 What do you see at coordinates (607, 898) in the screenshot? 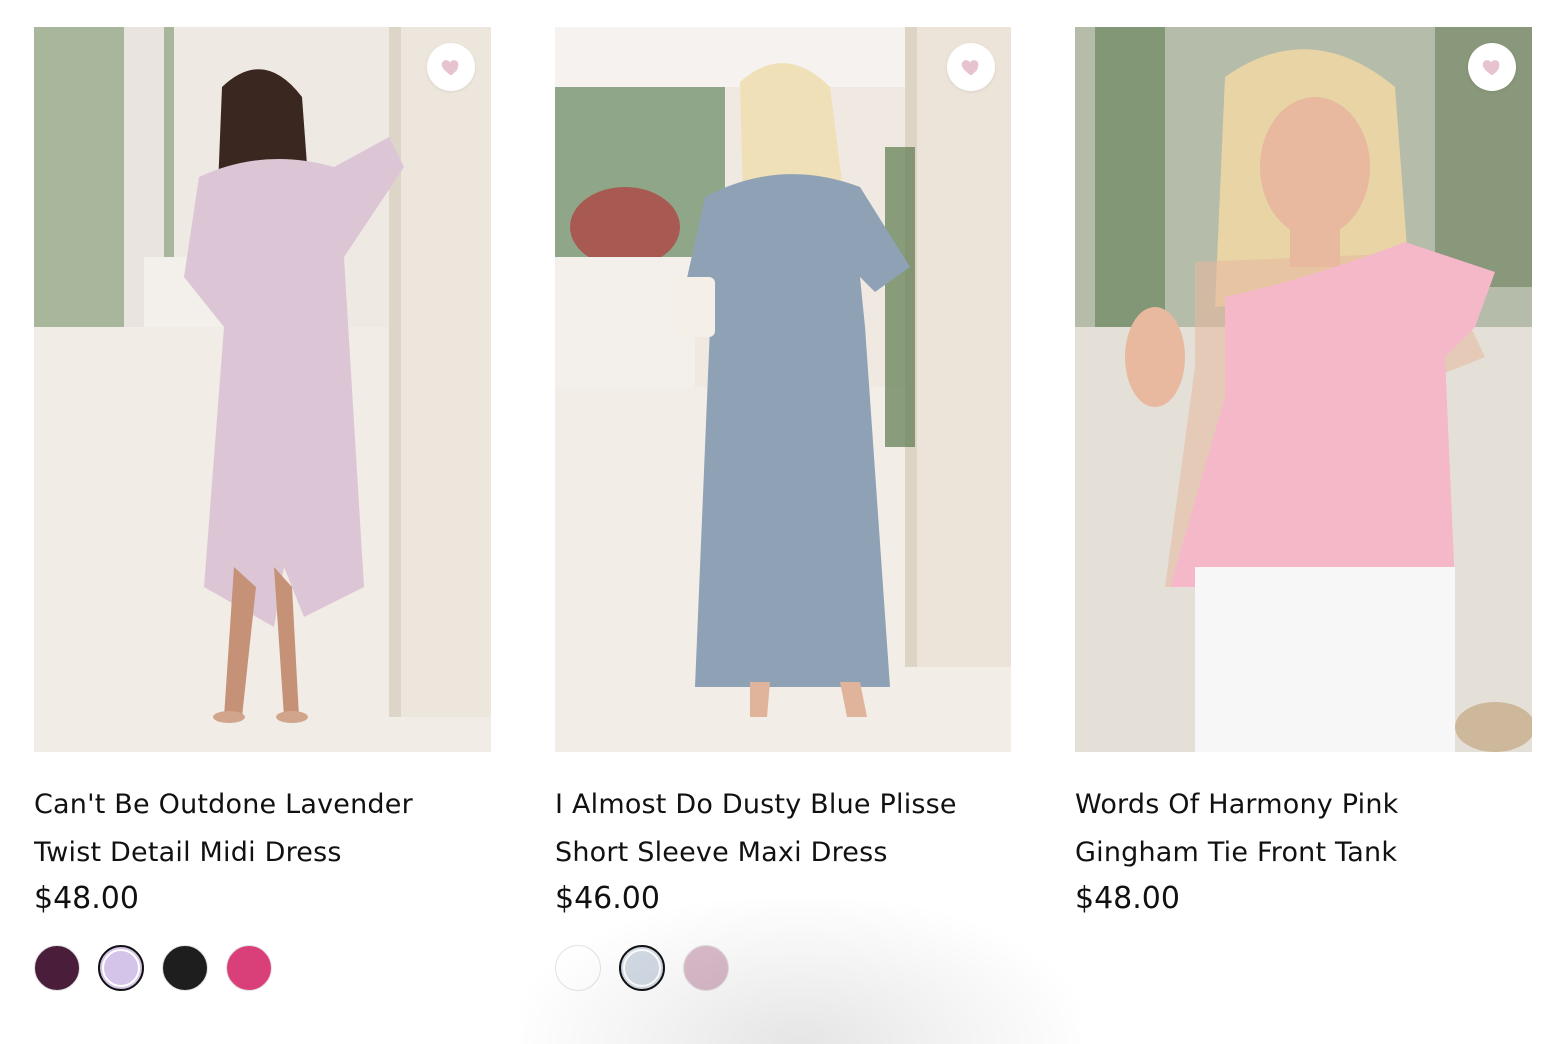
I see `product-price: $46.00` at bounding box center [607, 898].